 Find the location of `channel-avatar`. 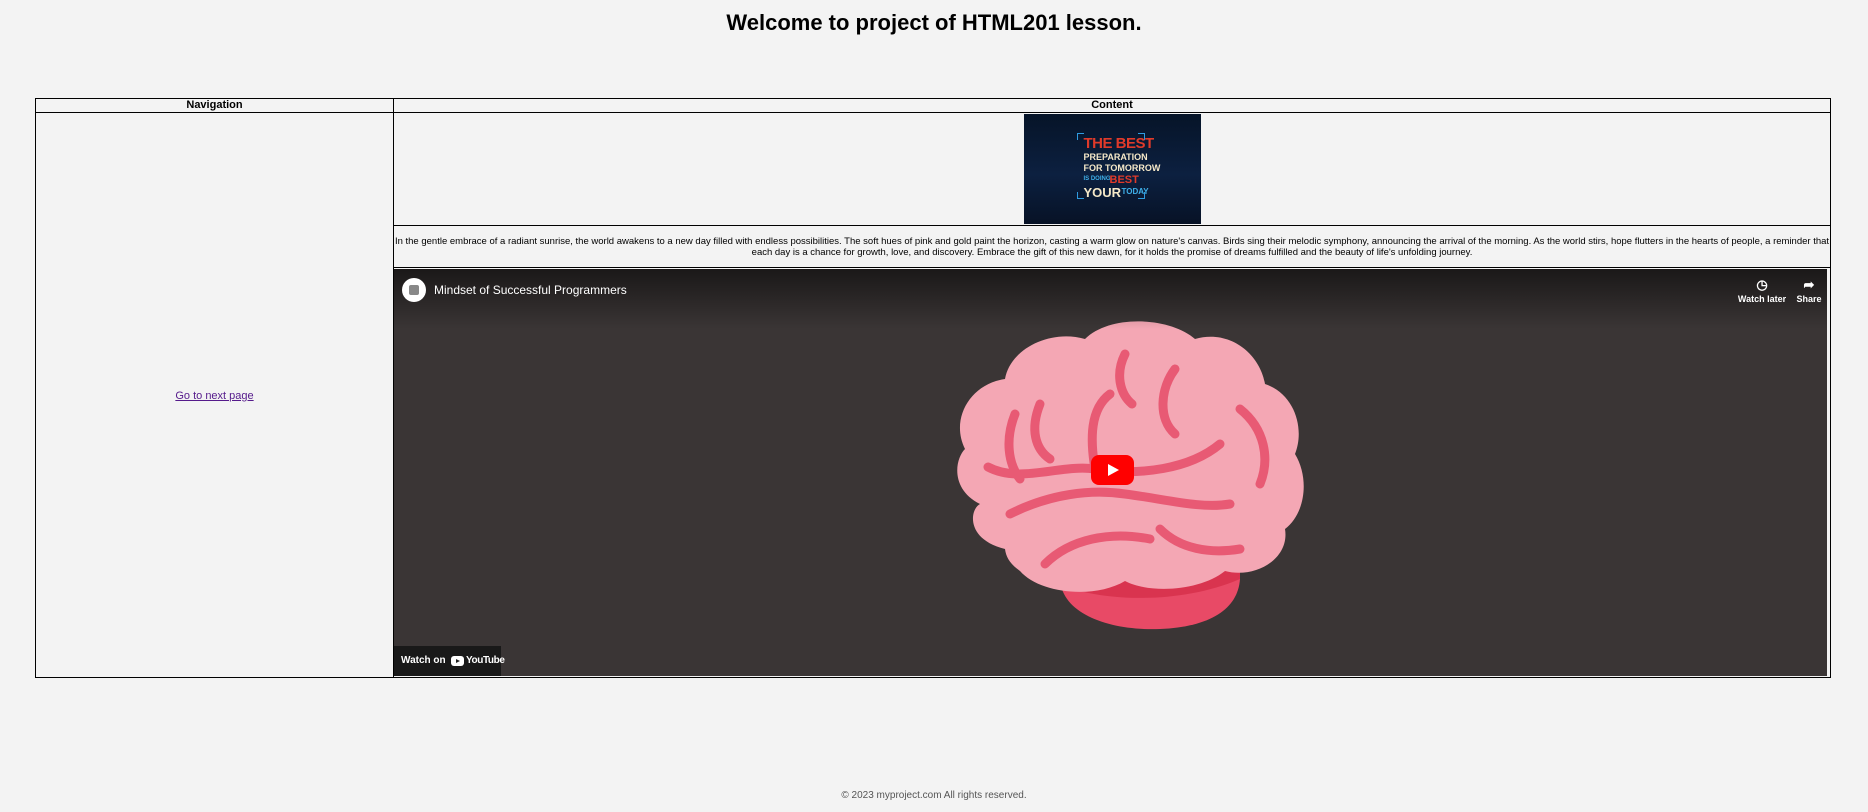

channel-avatar is located at coordinates (414, 290).